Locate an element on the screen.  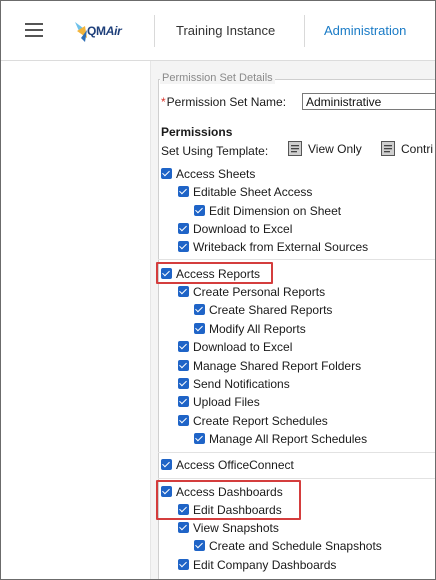
template-contributor-button: Contri is located at coordinates (407, 148).